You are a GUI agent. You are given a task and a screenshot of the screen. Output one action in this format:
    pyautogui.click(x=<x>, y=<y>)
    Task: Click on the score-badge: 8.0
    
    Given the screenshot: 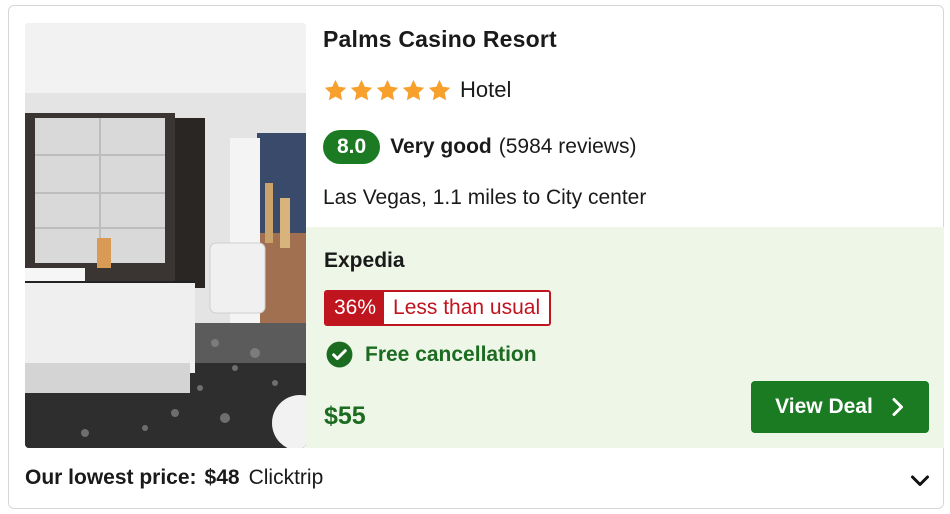 What is the action you would take?
    pyautogui.click(x=352, y=147)
    